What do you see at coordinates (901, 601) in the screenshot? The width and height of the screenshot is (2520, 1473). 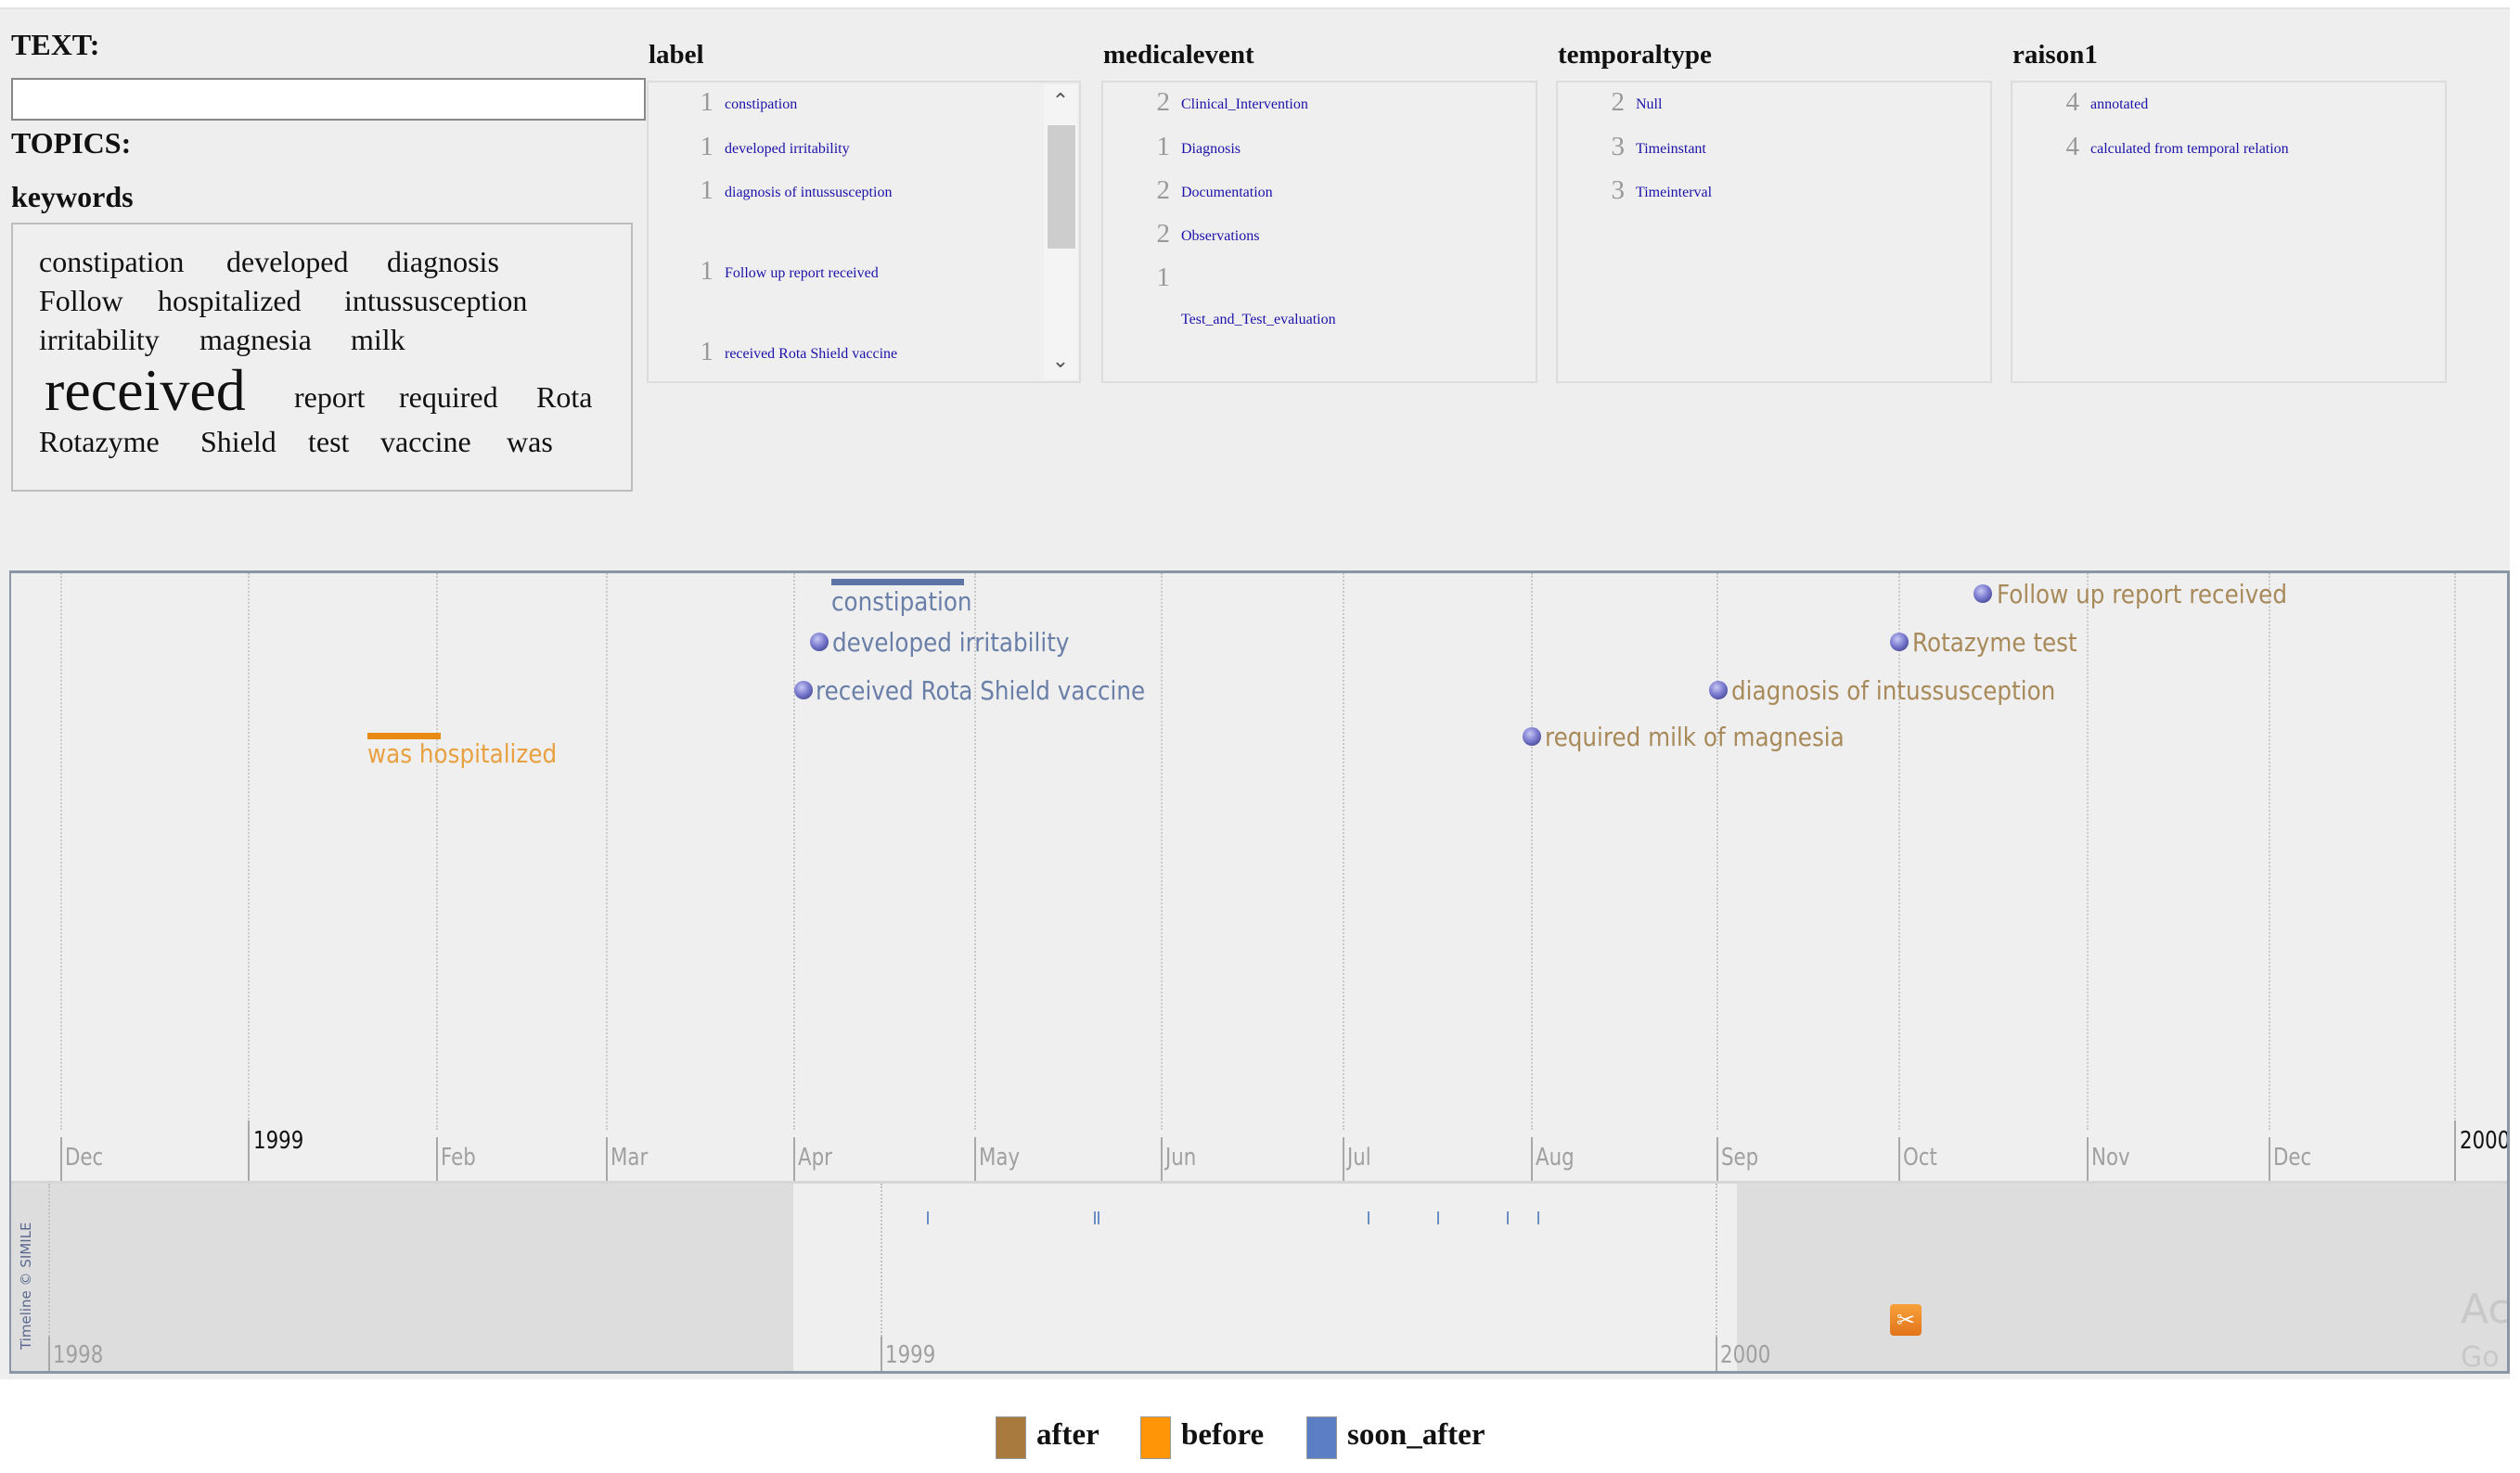 I see `event-label: constipation` at bounding box center [901, 601].